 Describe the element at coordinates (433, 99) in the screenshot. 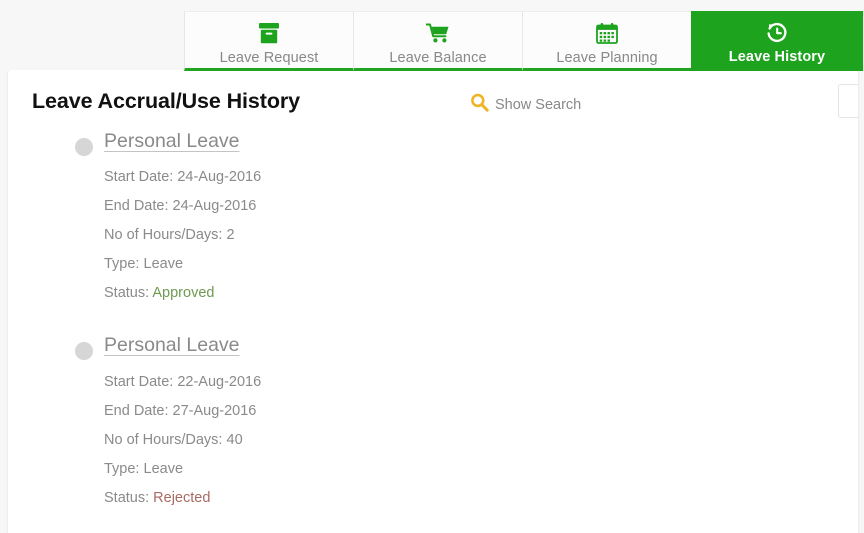

I see `panel-header: Leave Accrual/Use History Show Search` at that location.